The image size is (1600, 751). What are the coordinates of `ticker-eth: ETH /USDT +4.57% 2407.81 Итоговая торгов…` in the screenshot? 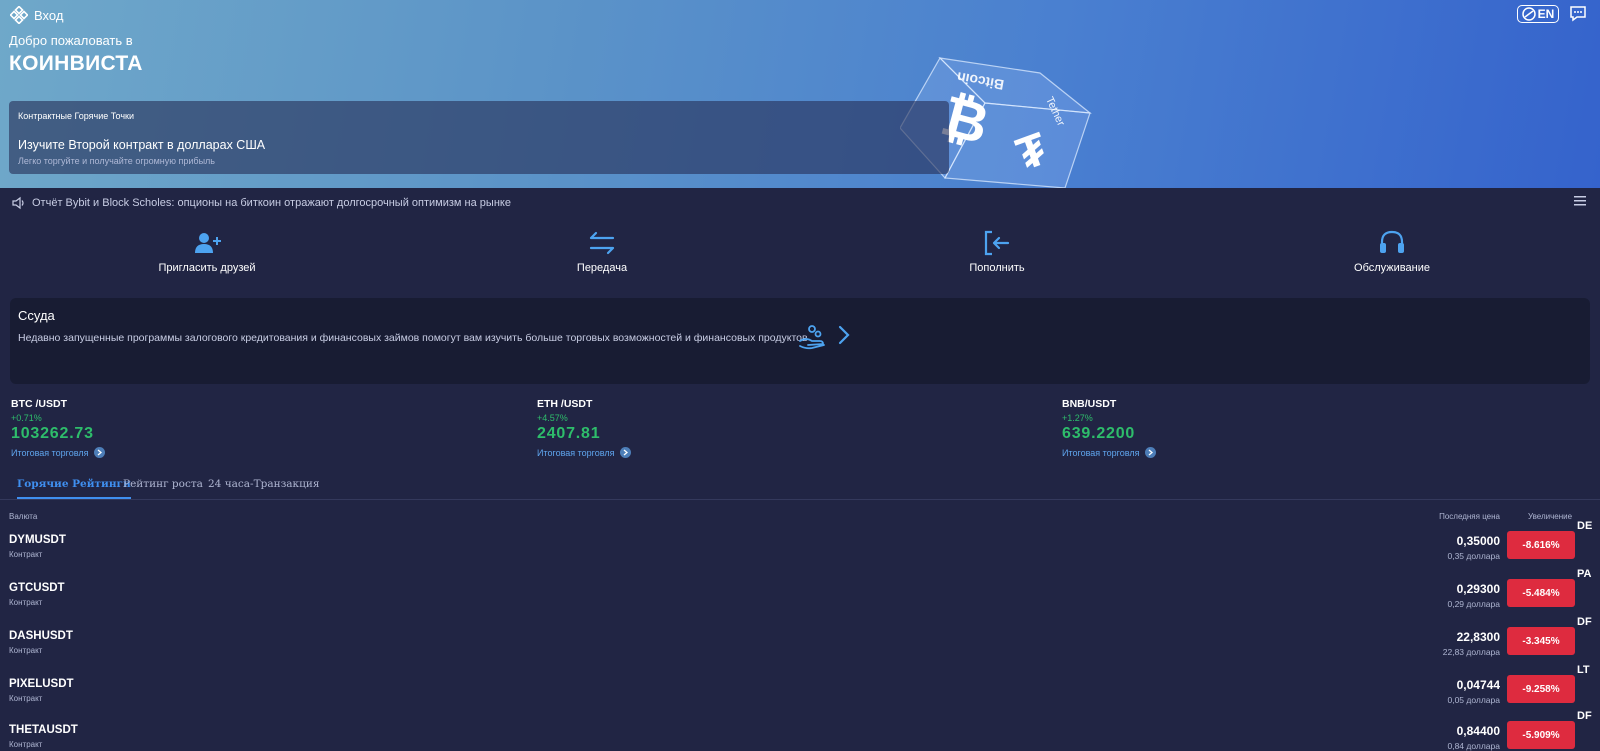 It's located at (687, 428).